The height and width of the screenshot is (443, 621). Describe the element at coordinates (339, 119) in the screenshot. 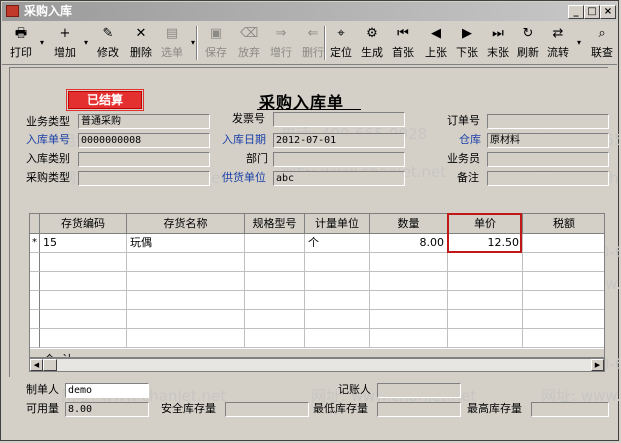

I see `invoice-no-field` at that location.